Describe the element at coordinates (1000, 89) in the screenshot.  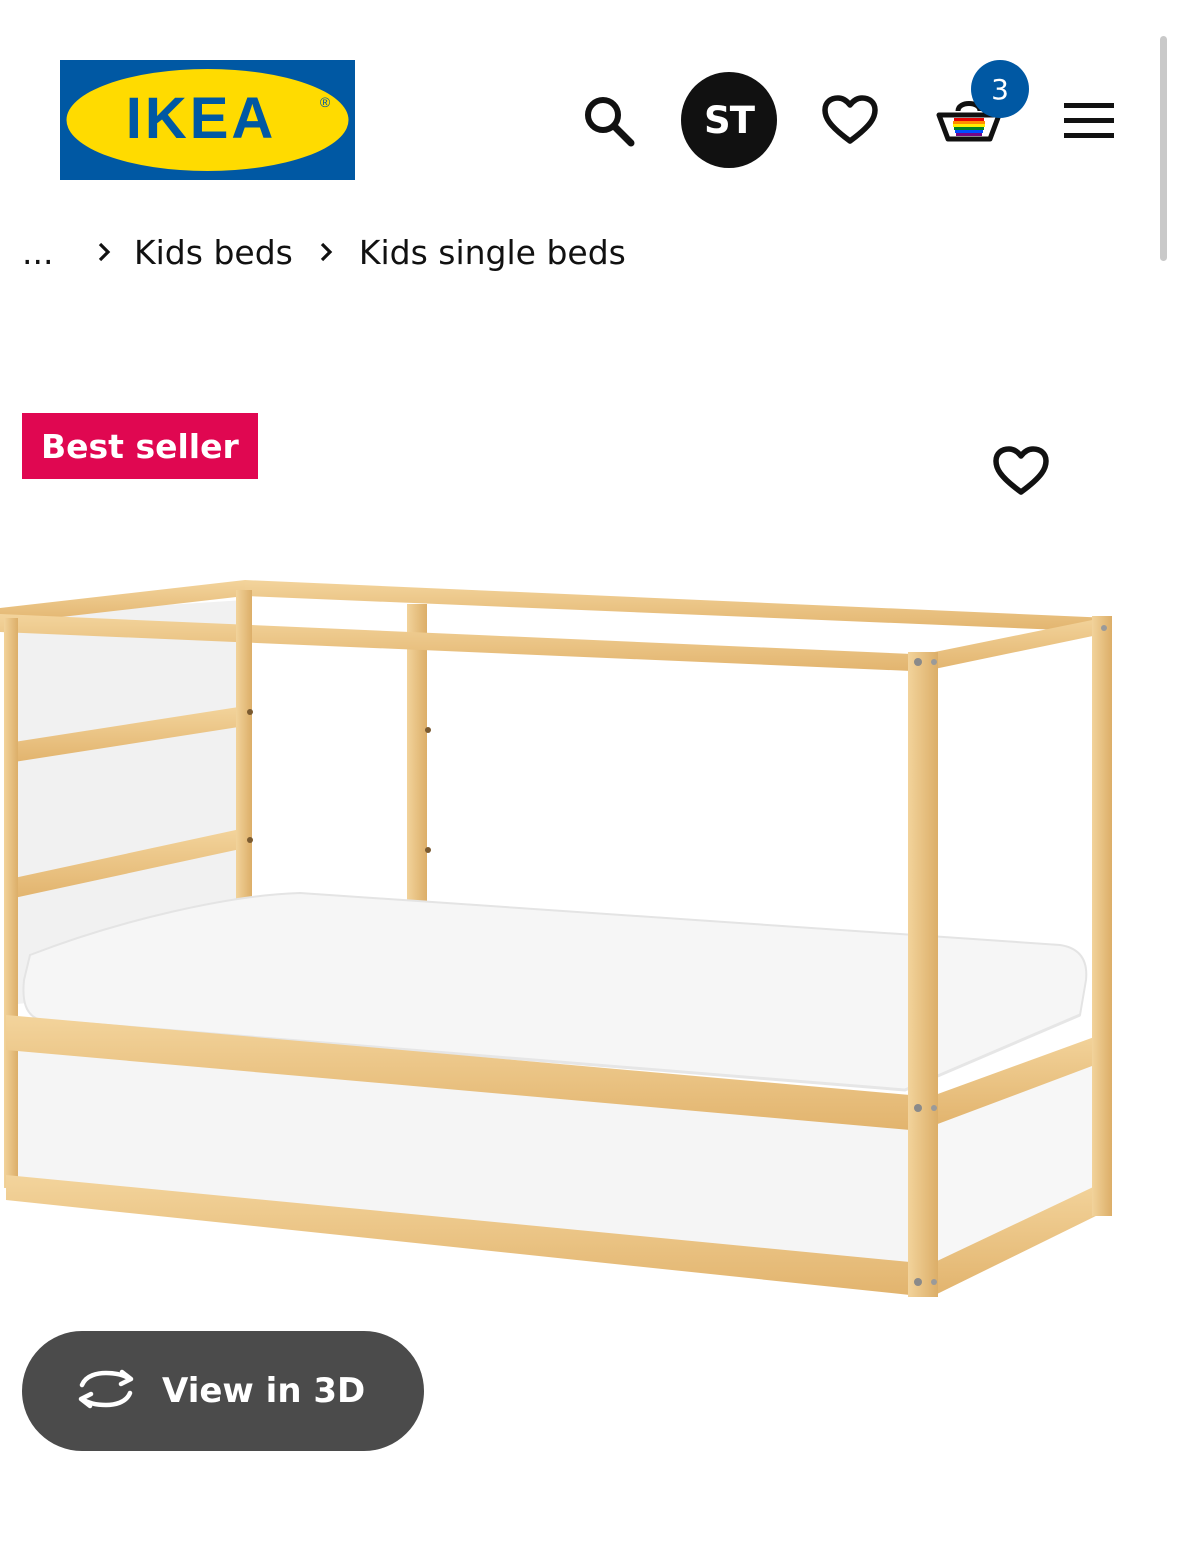
I see `cart-count-badge: 3` at that location.